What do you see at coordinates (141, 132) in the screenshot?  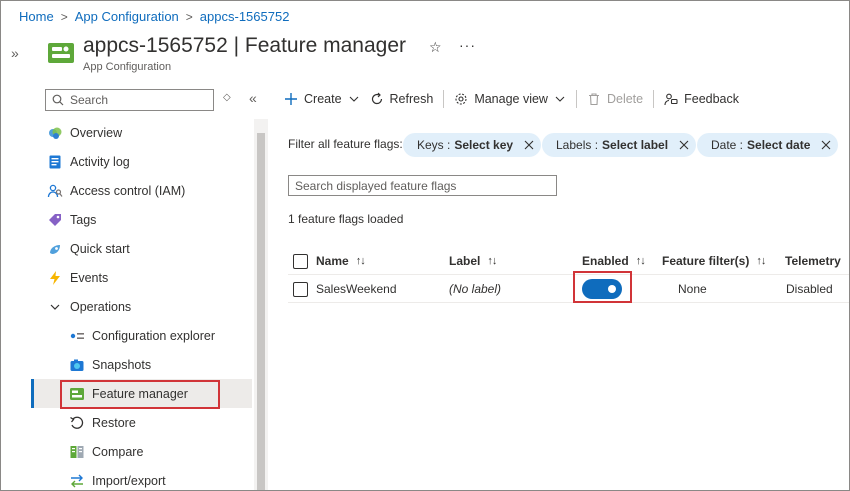 I see `sidebar-item-overview: Overview` at bounding box center [141, 132].